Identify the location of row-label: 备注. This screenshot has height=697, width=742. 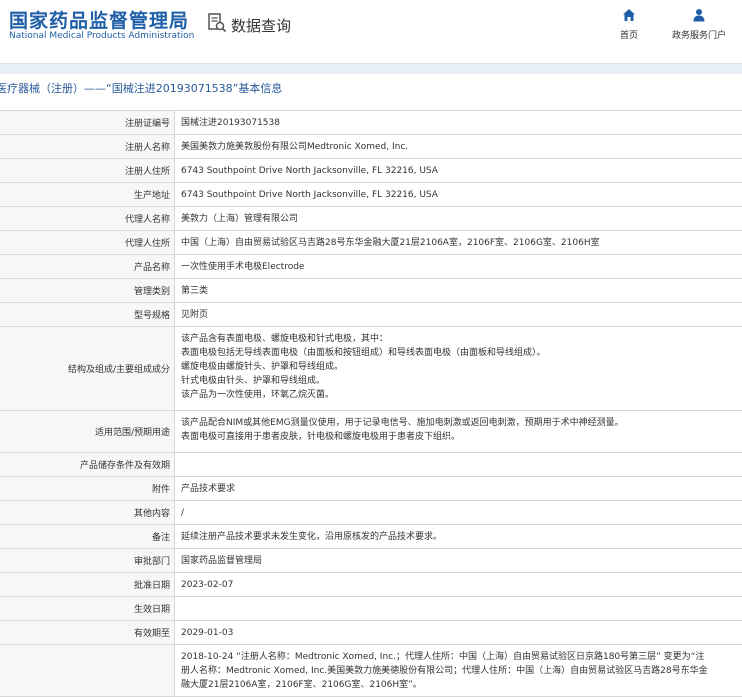
(87, 536).